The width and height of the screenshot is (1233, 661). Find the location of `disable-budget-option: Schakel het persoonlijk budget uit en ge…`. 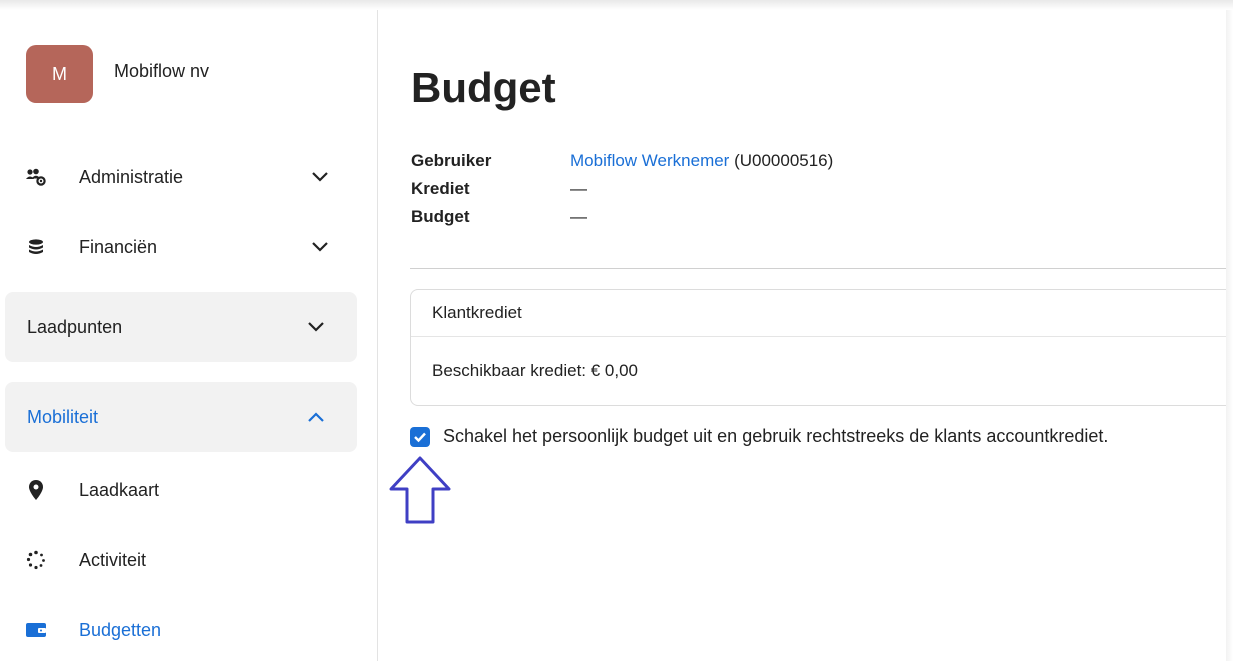

disable-budget-option: Schakel het persoonlijk budget uit en ge… is located at coordinates (759, 436).